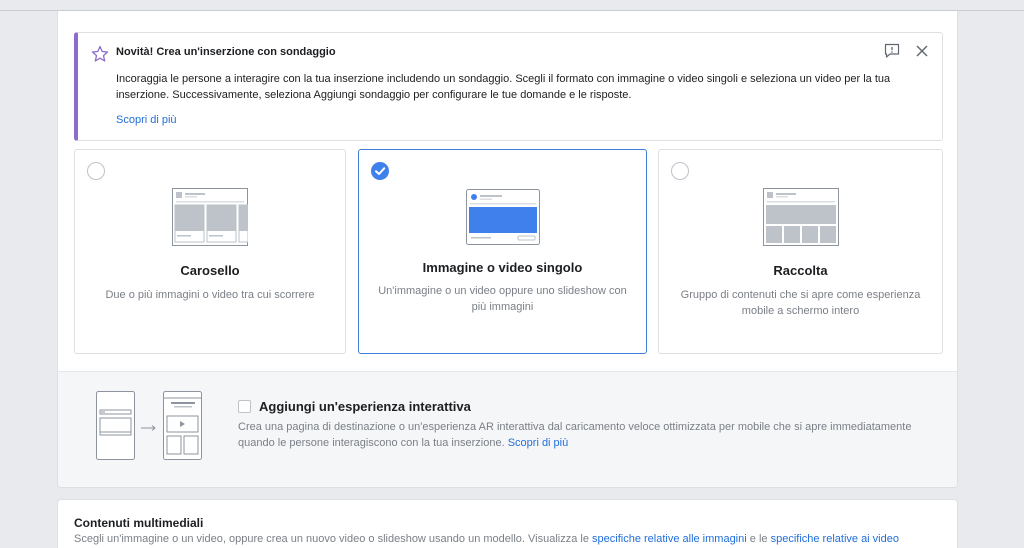 Image resolution: width=1024 pixels, height=548 pixels. I want to click on close-icon, so click(922, 51).